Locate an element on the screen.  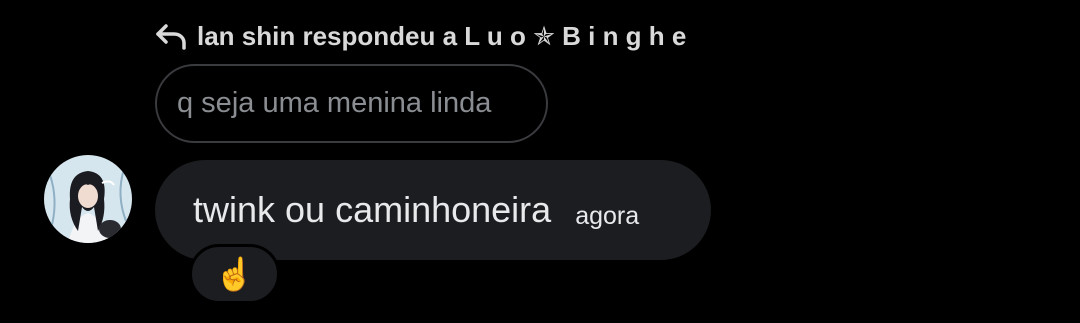
reaction-chip: ☝️ is located at coordinates (234, 274).